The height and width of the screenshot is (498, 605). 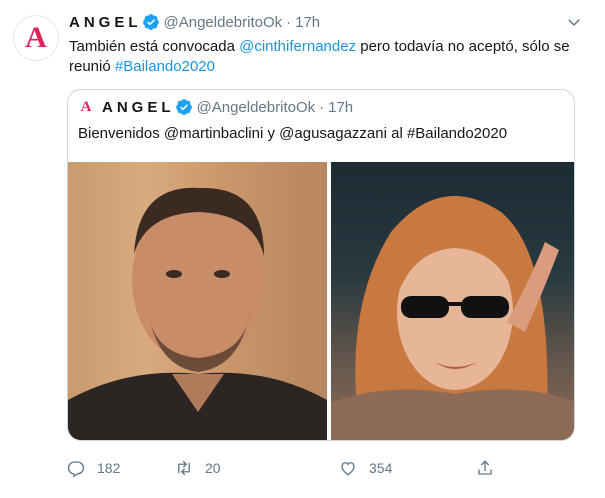 What do you see at coordinates (93, 468) in the screenshot?
I see `reply-button: 182` at bounding box center [93, 468].